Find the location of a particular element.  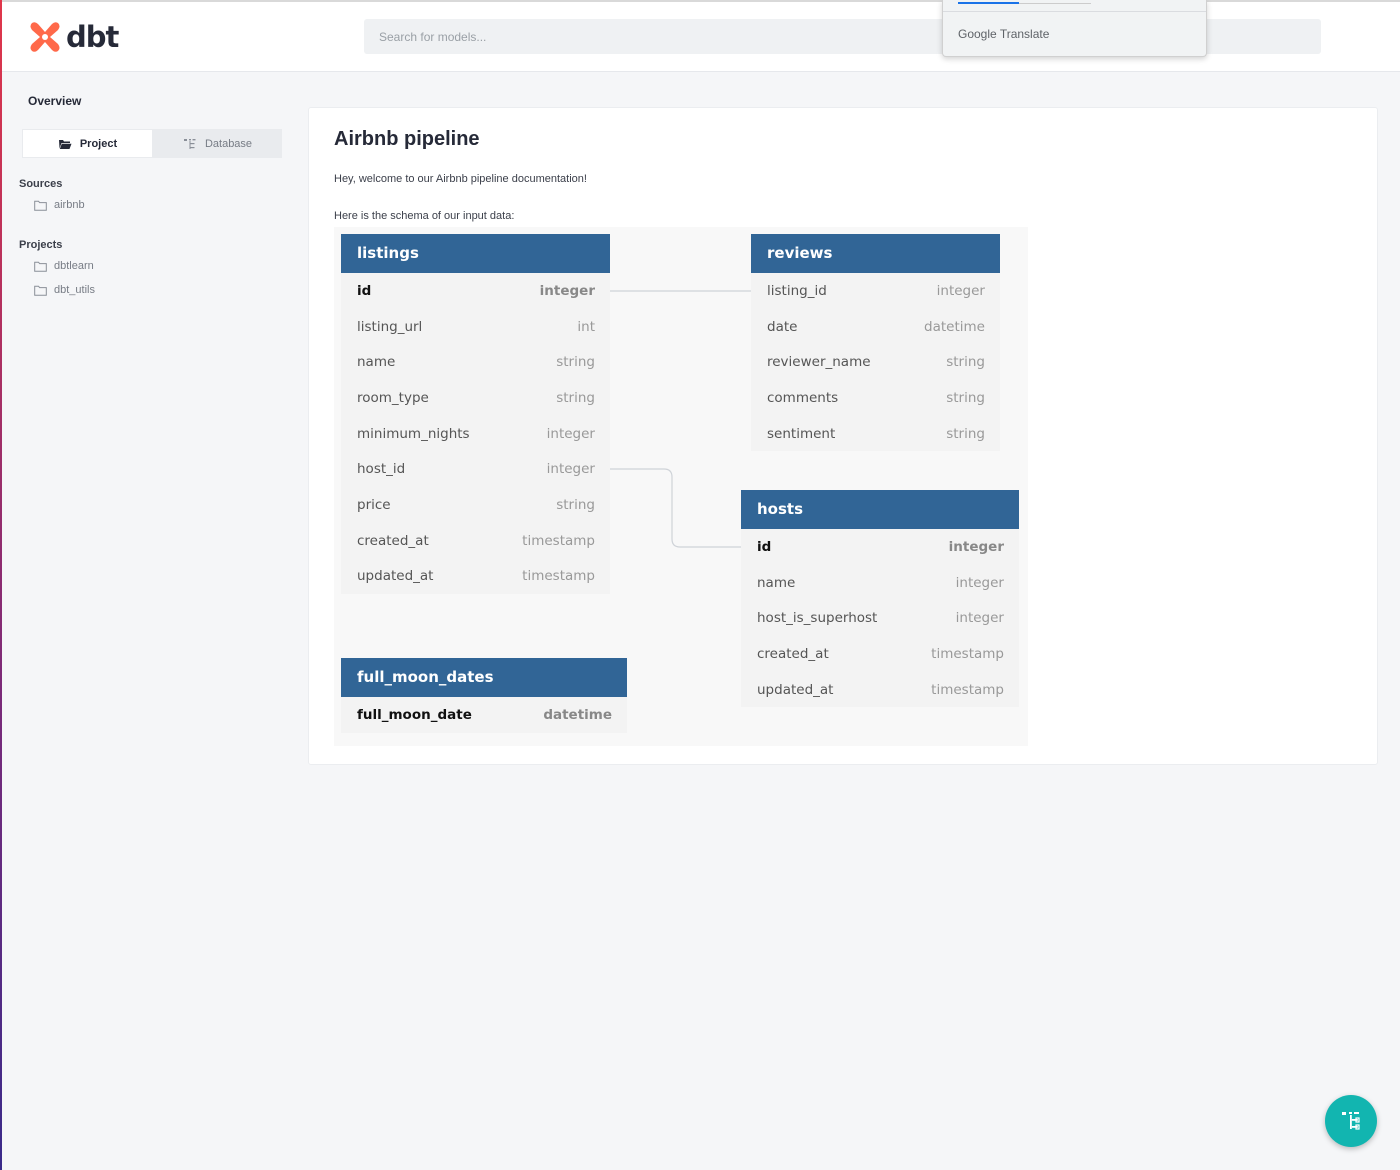

column-row: host_is_superhost integer is located at coordinates (880, 618).